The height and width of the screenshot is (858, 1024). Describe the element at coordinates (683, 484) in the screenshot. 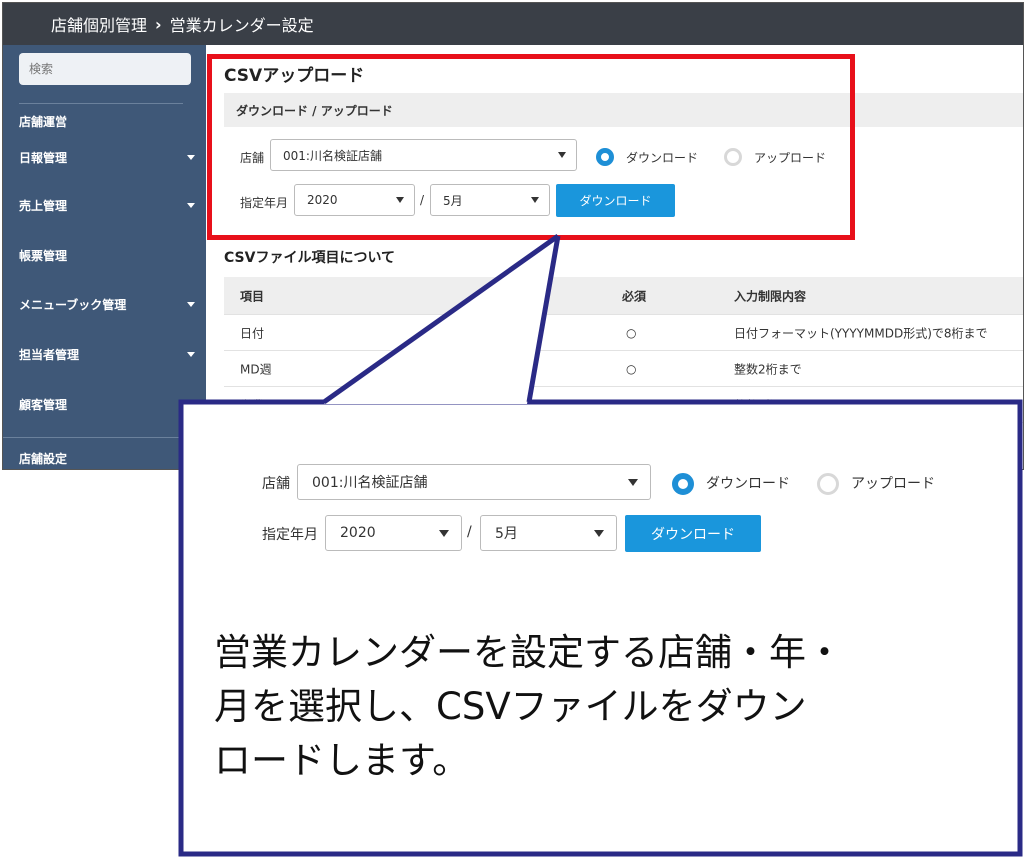

I see `callout-download-radio` at that location.